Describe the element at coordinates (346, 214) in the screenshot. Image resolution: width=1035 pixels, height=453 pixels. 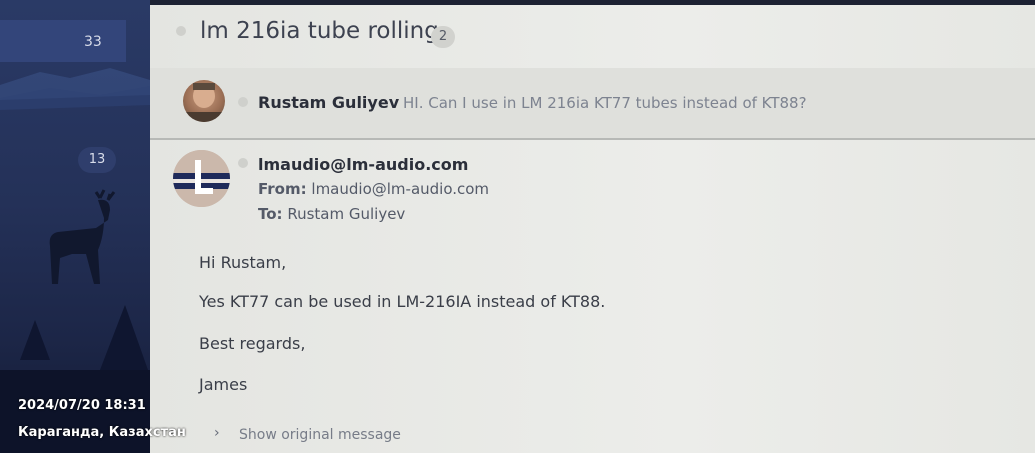
I see `to-recipient: Rustam Guliyev` at that location.